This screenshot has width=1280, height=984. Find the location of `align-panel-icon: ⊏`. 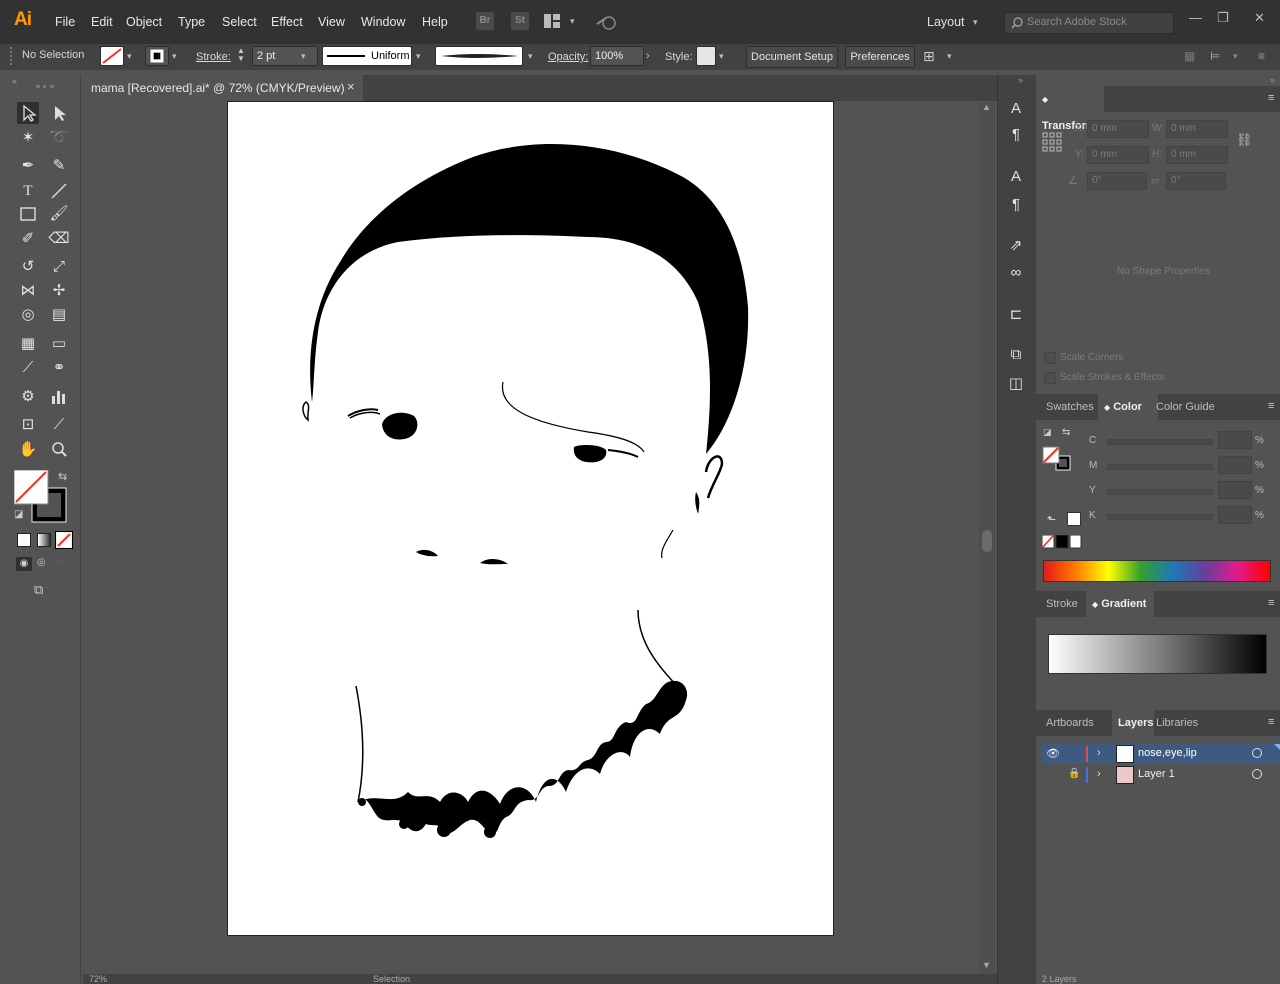

align-panel-icon: ⊏ is located at coordinates (1016, 315).